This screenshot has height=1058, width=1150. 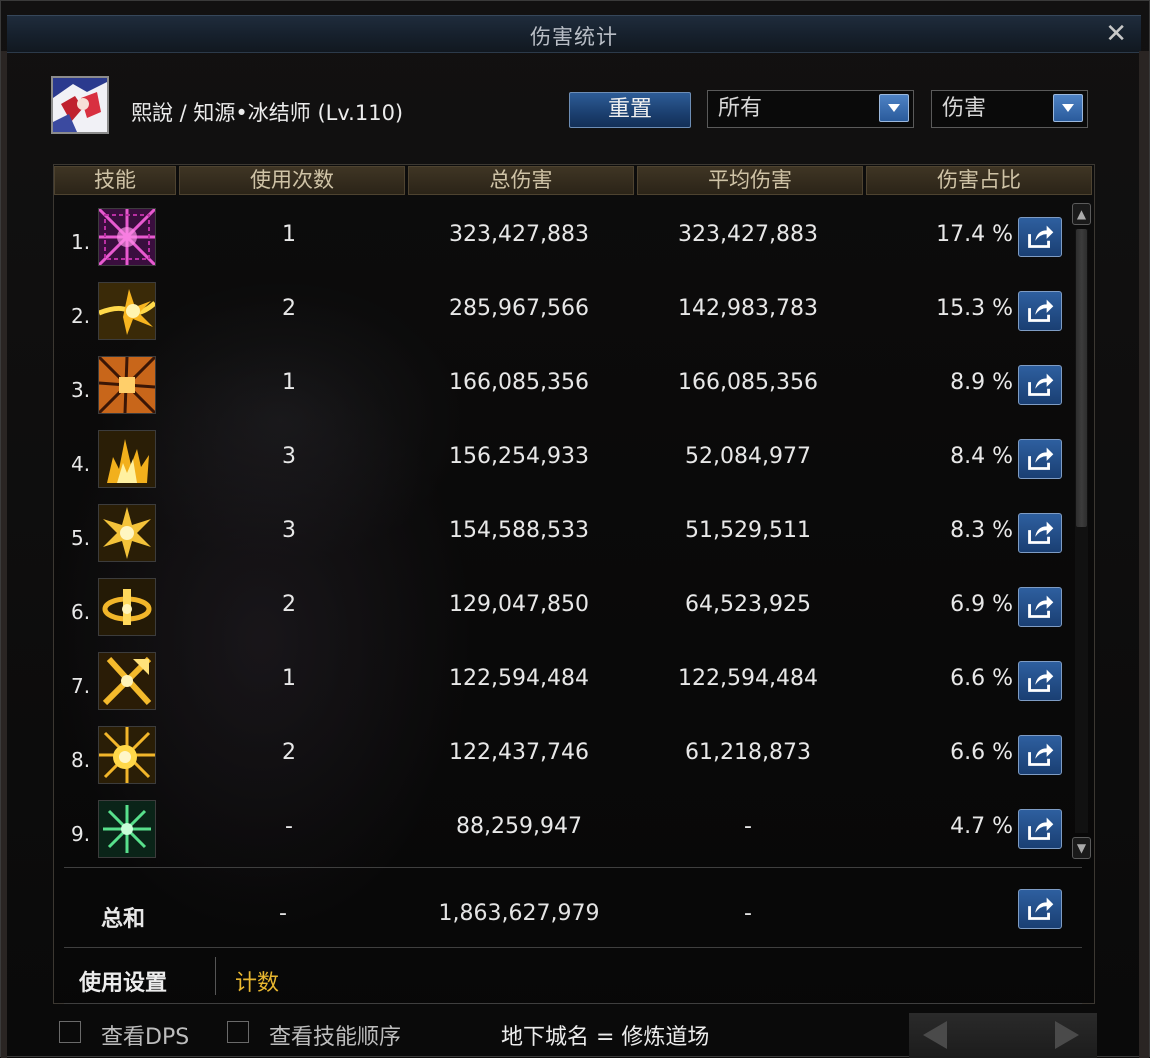 I want to click on frame-left-border, so click(x=4, y=554).